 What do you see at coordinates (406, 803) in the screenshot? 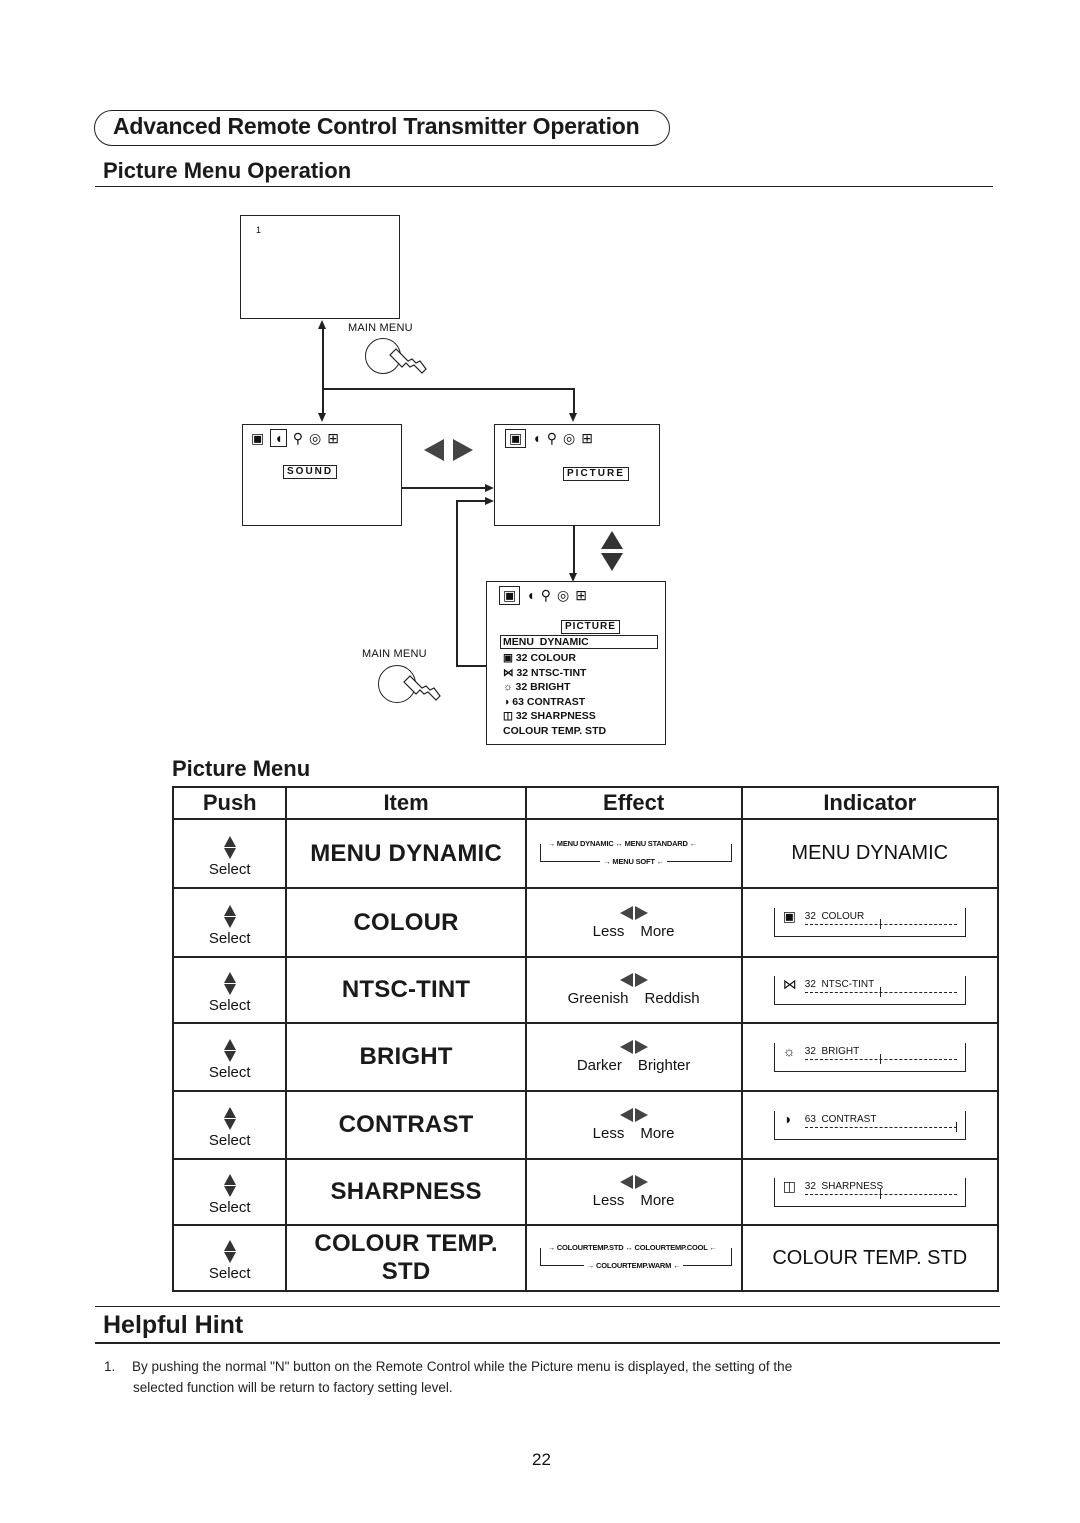
I see `column-header-item: Item` at bounding box center [406, 803].